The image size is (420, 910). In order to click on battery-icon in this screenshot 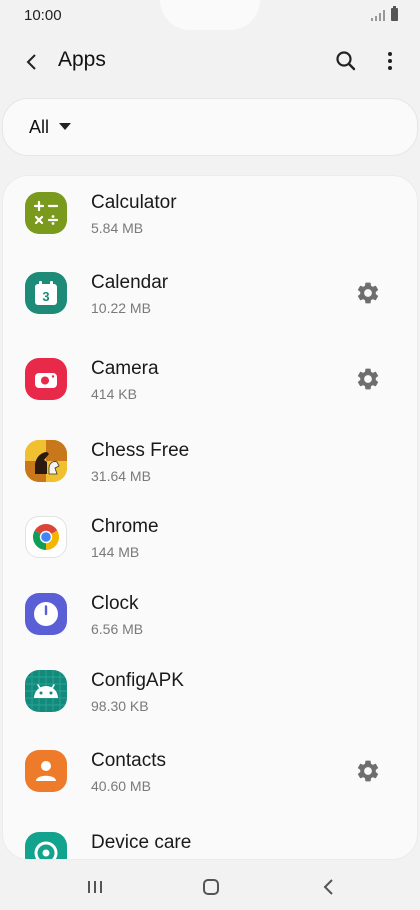, I will do `click(394, 13)`.